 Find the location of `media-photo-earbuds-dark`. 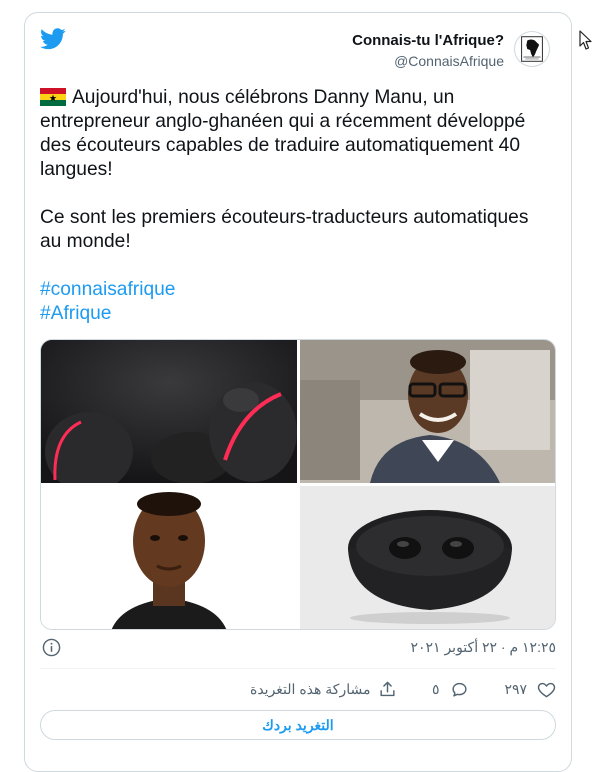

media-photo-earbuds-dark is located at coordinates (169, 411).